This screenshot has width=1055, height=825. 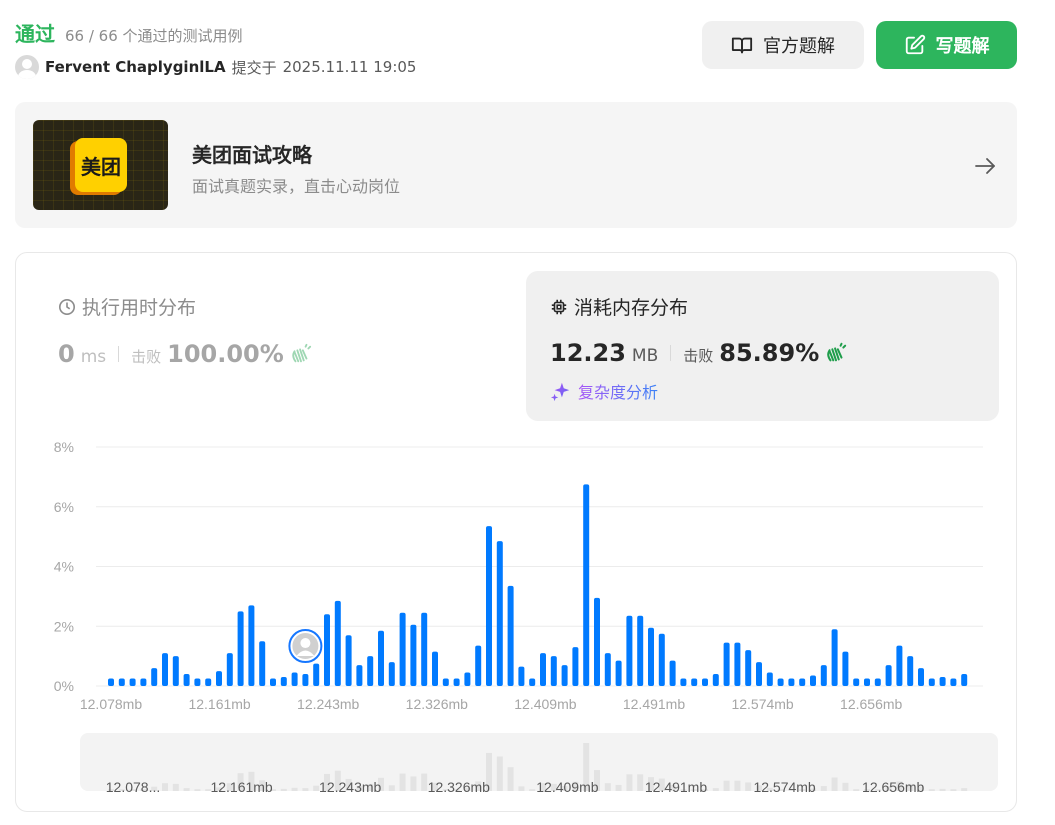 I want to click on x-tick-label: 12.409mb, so click(x=545, y=704).